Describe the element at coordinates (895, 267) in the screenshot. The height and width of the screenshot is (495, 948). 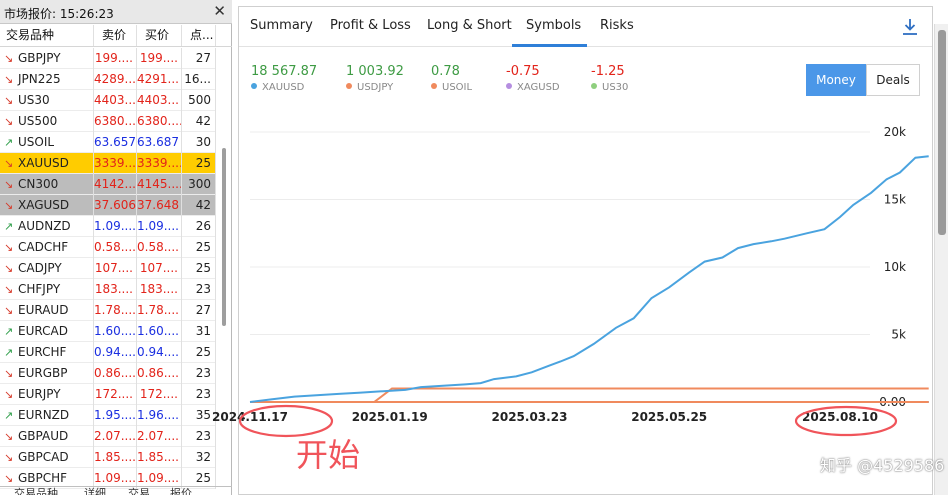
I see `y-tick-label: 10k` at that location.